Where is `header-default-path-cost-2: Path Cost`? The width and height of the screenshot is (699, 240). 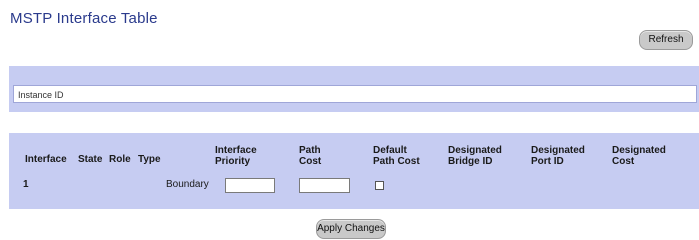
header-default-path-cost-2: Path Cost is located at coordinates (396, 161).